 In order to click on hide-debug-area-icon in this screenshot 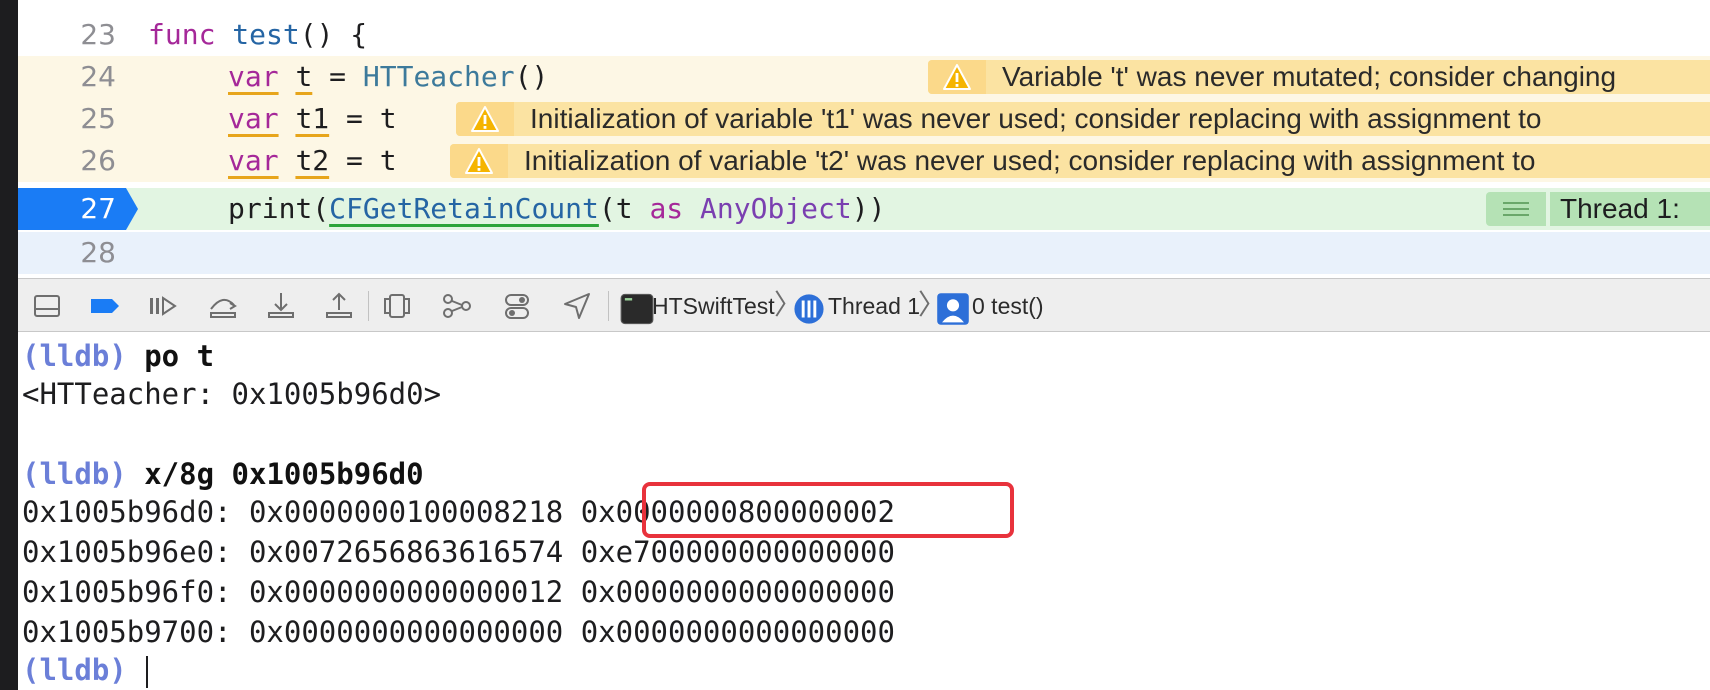, I will do `click(47, 306)`.